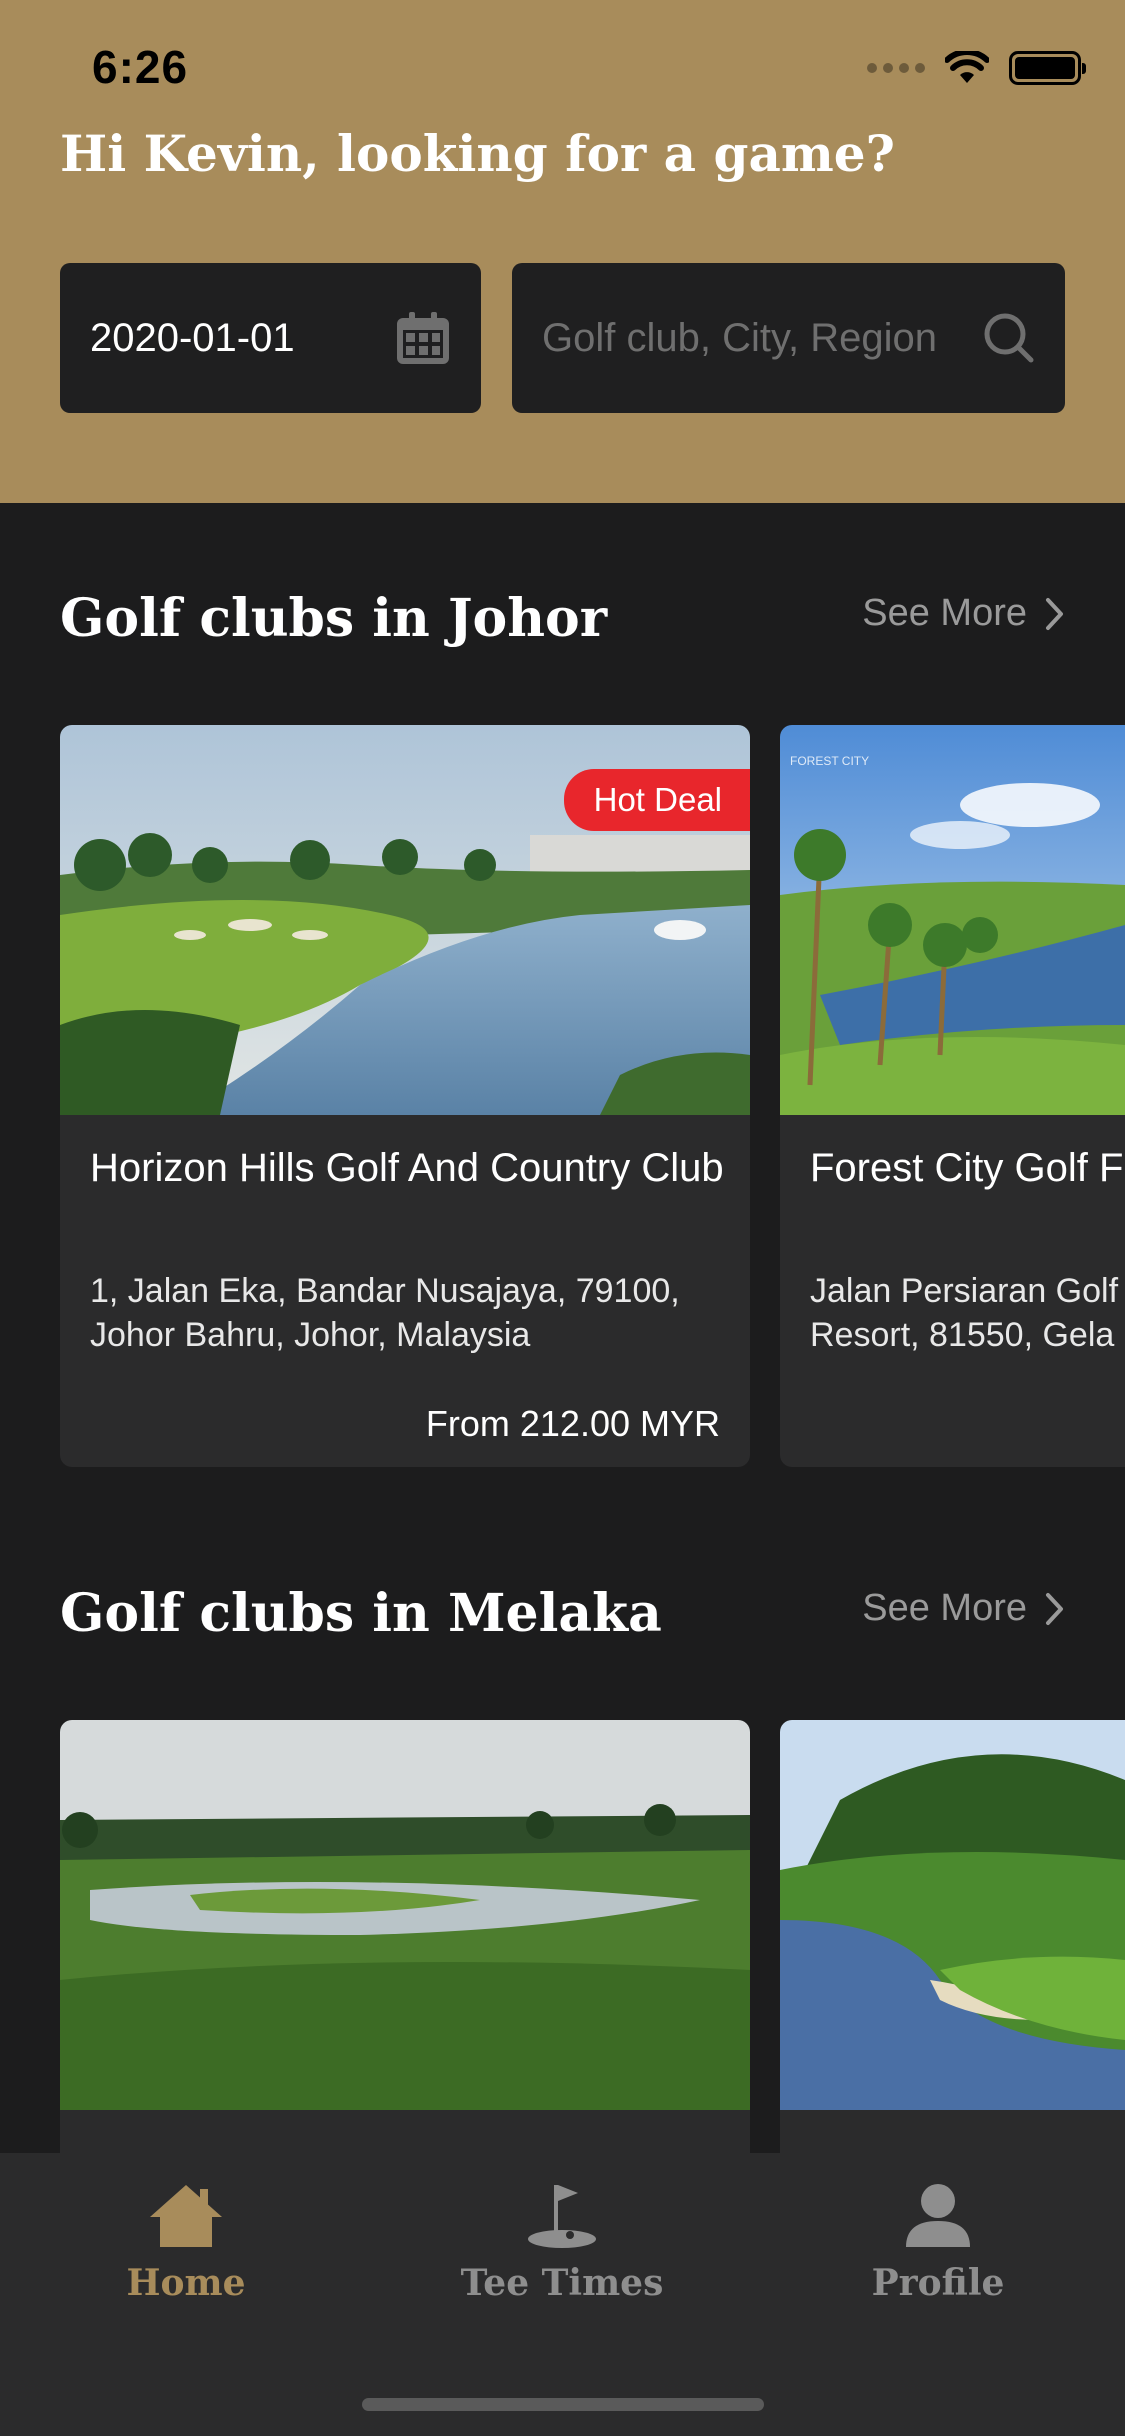  I want to click on svg-text: FOREST CITY, so click(829, 761).